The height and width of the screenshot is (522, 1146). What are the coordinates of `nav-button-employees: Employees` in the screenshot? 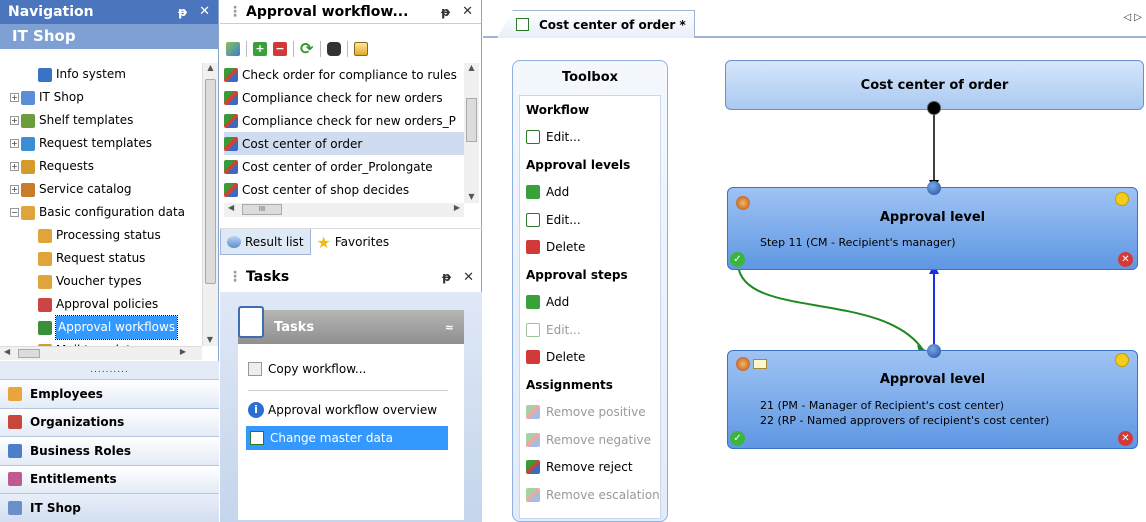 It's located at (109, 393).